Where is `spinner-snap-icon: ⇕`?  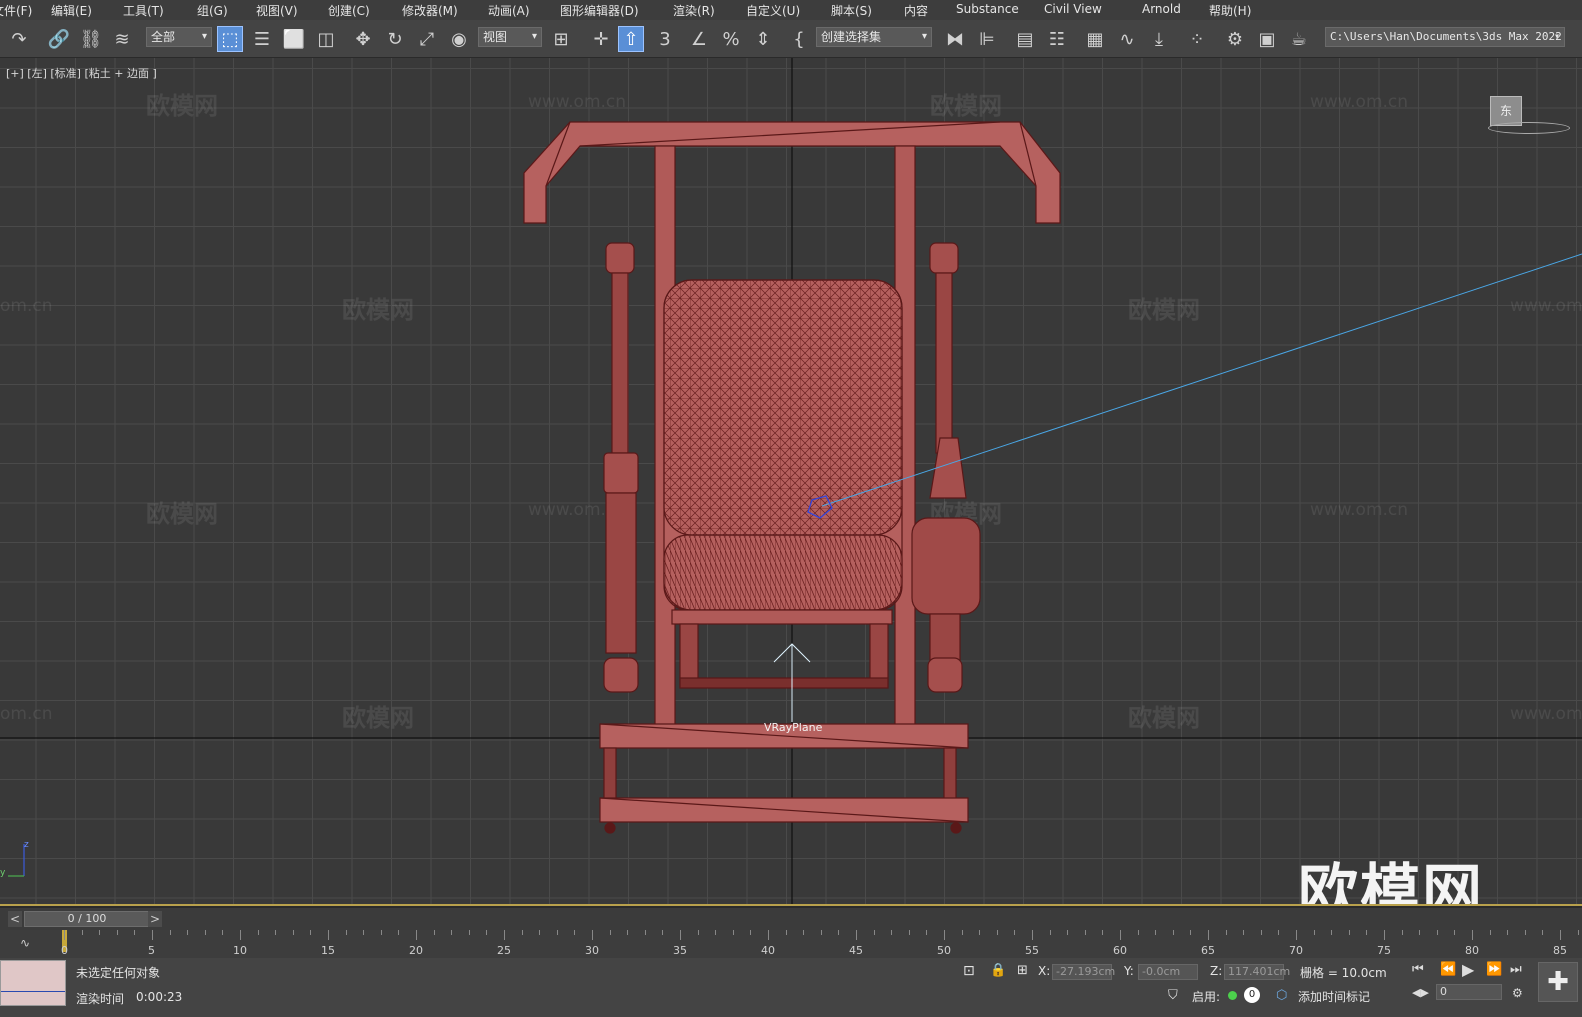
spinner-snap-icon: ⇕ is located at coordinates (763, 39).